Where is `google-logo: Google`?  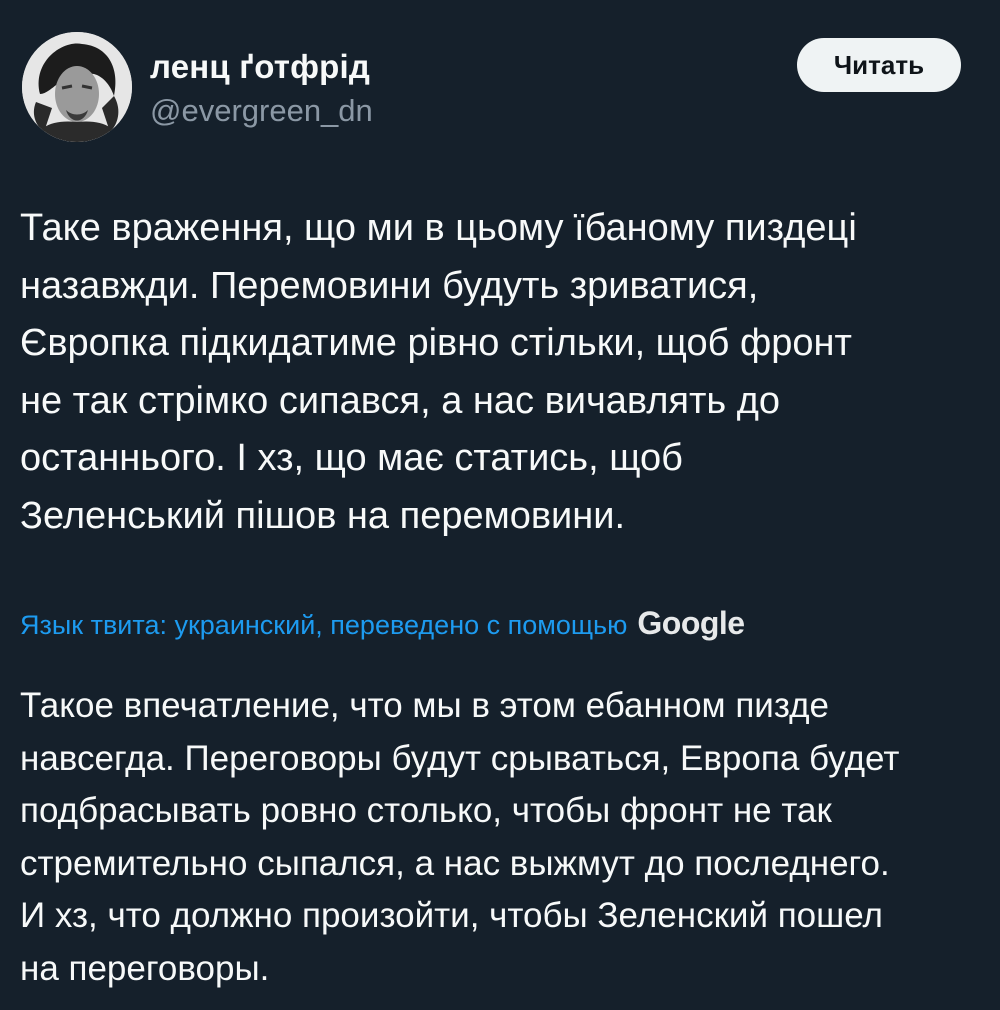 google-logo: Google is located at coordinates (691, 623).